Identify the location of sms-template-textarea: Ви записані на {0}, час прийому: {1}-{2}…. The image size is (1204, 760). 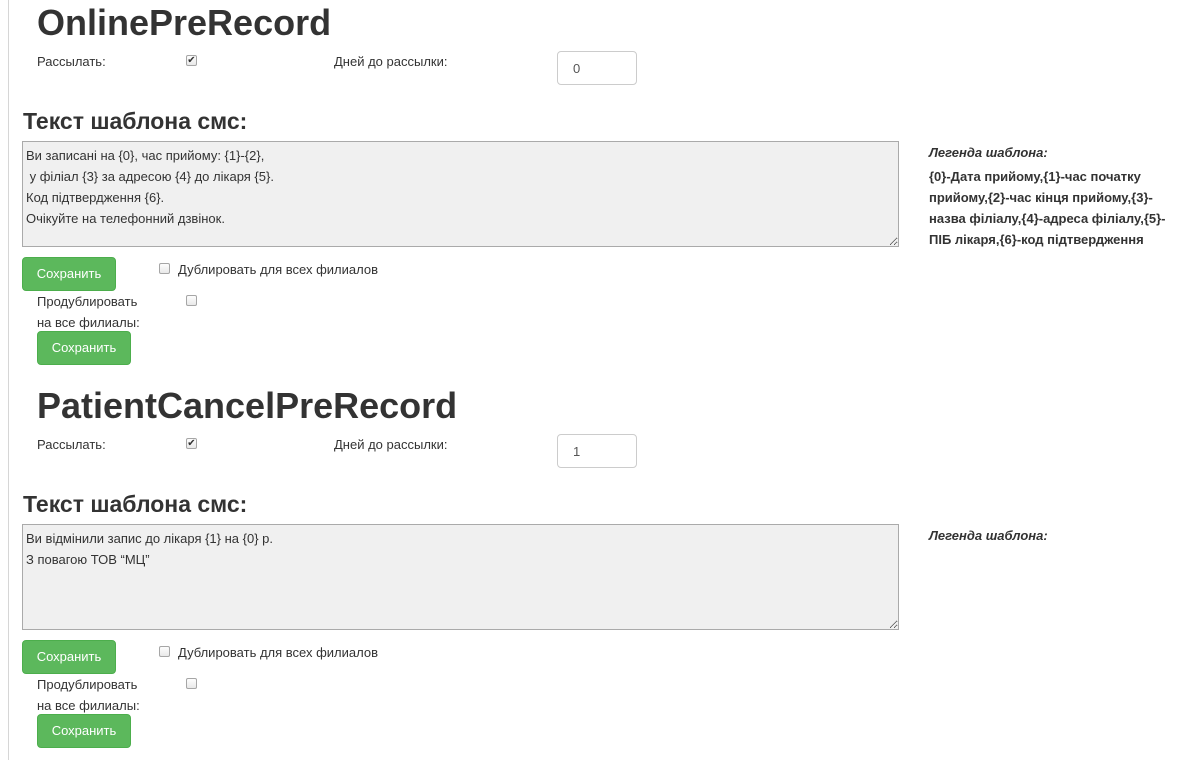
(460, 194).